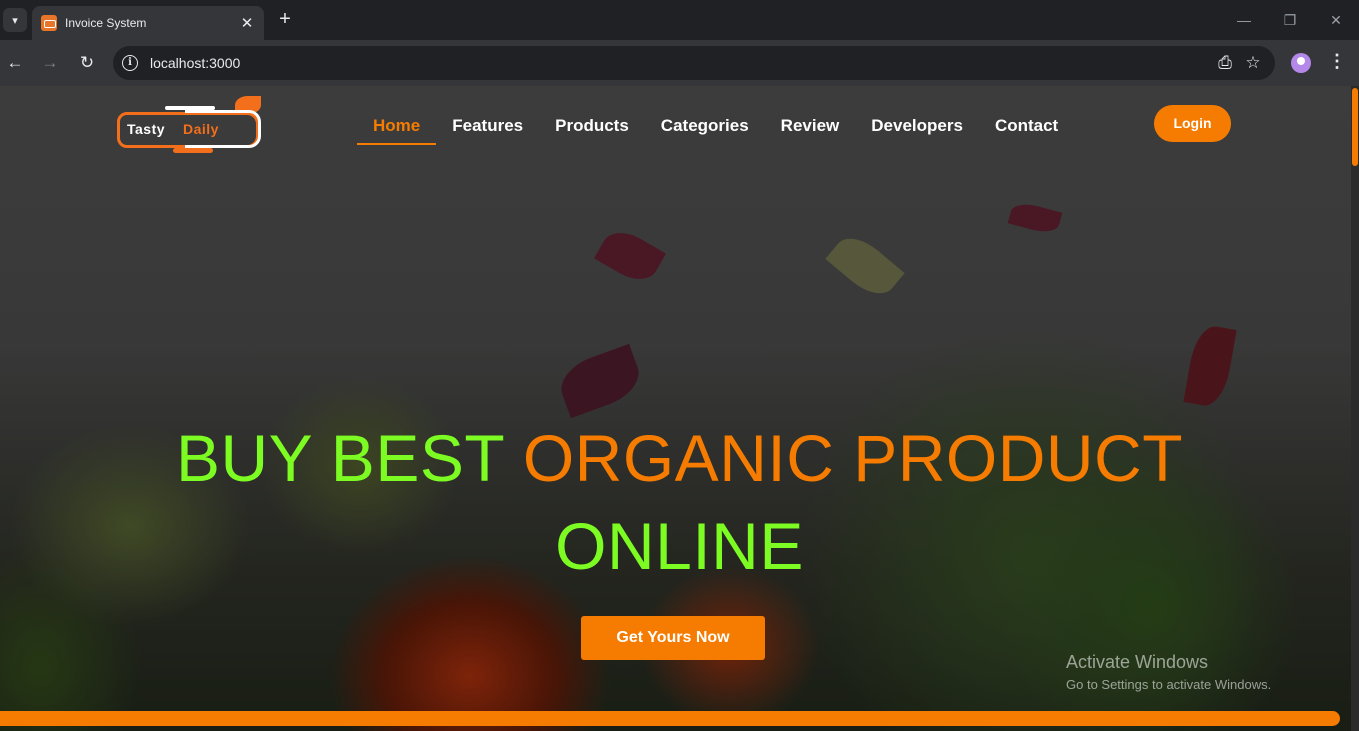 This screenshot has height=731, width=1359. I want to click on url-text: localhost:3000, so click(680, 63).